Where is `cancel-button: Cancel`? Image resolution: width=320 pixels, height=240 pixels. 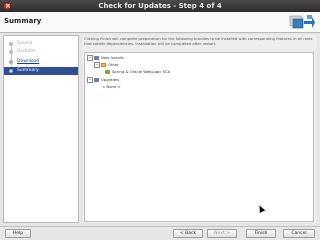 cancel-button: Cancel is located at coordinates (299, 233).